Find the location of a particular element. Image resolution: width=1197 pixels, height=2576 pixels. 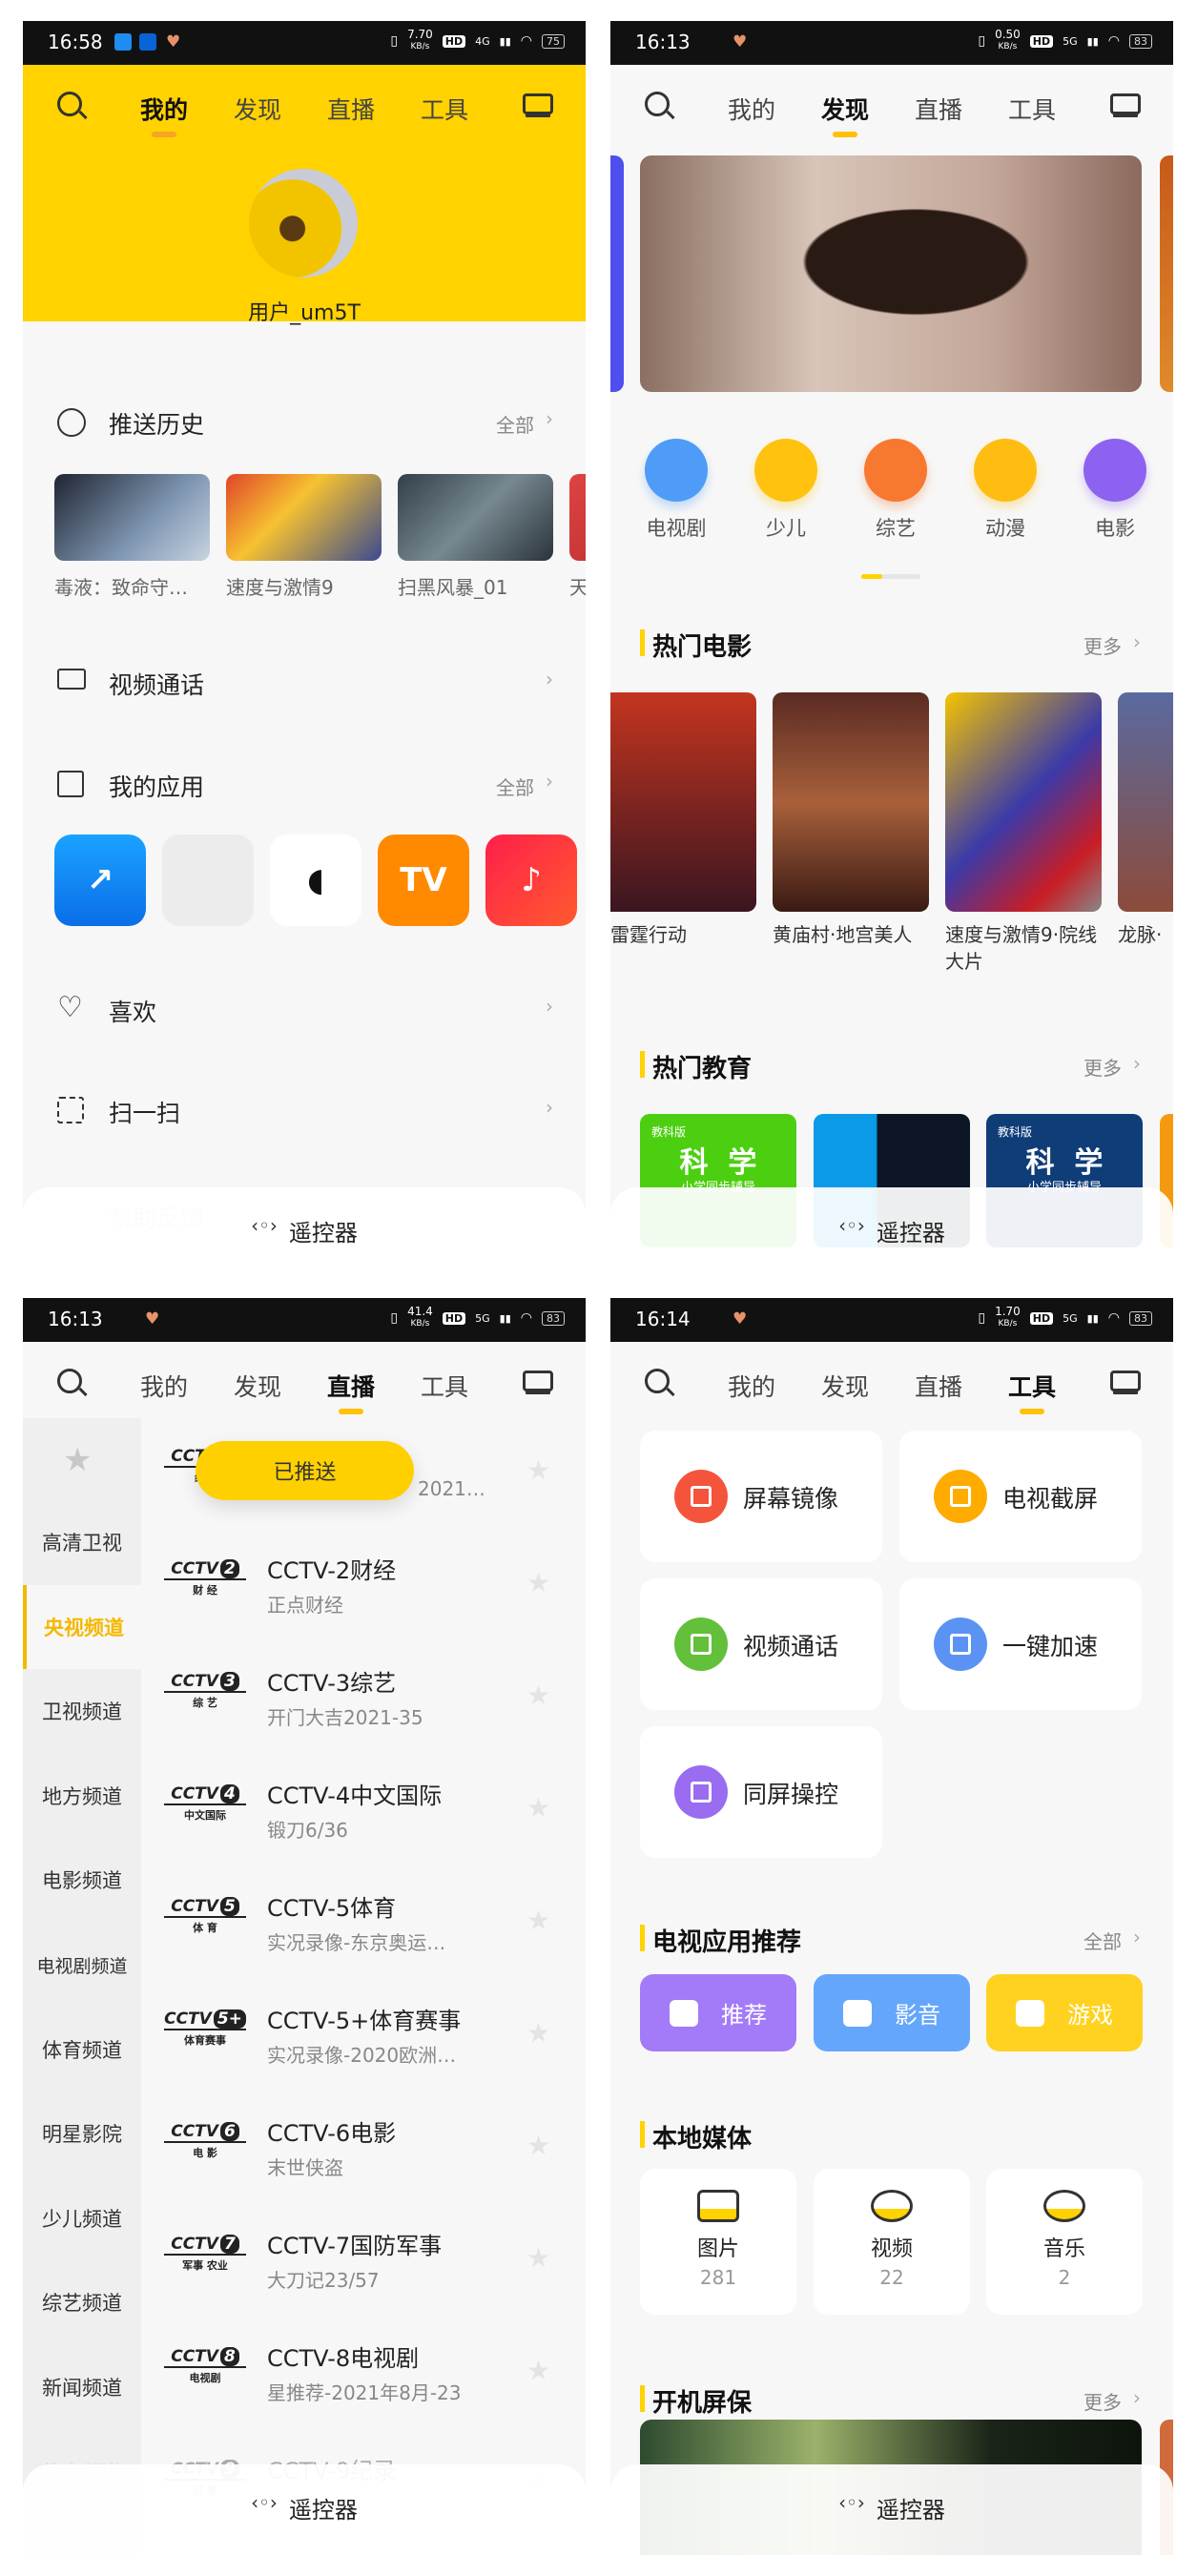

sidebar-item-selected: 央视频道央视频道 is located at coordinates (82, 1626).